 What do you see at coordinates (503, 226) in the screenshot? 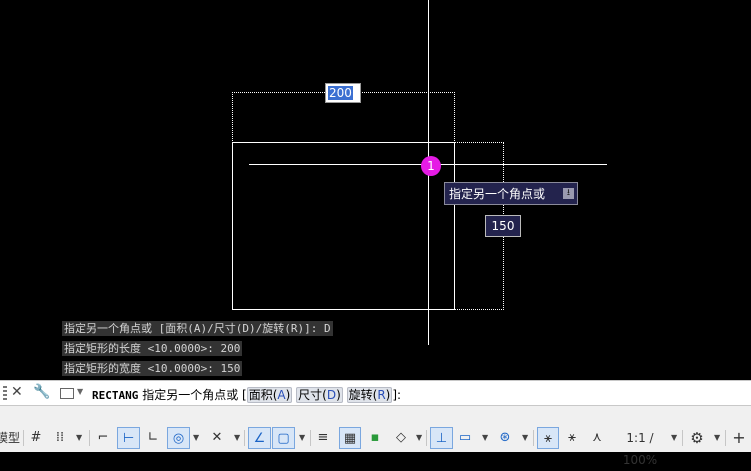
I see `width-input: 150` at bounding box center [503, 226].